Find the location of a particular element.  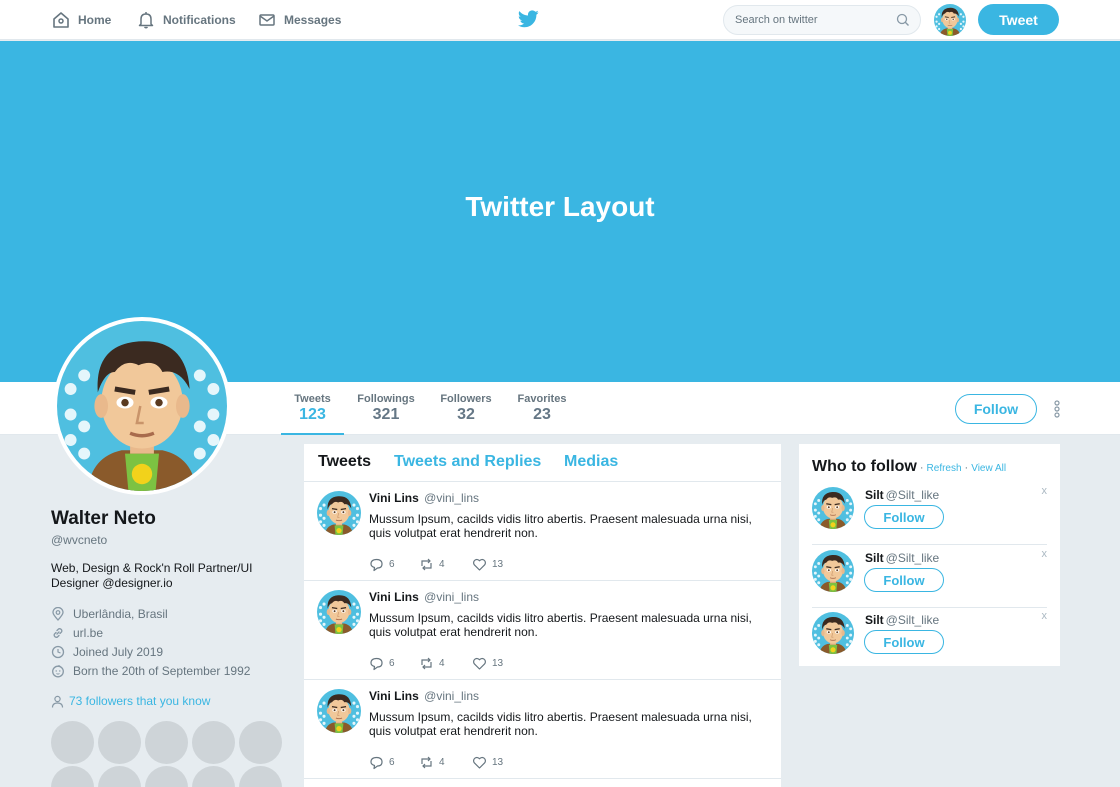

nav-notifications-label: Notifications is located at coordinates (199, 20).